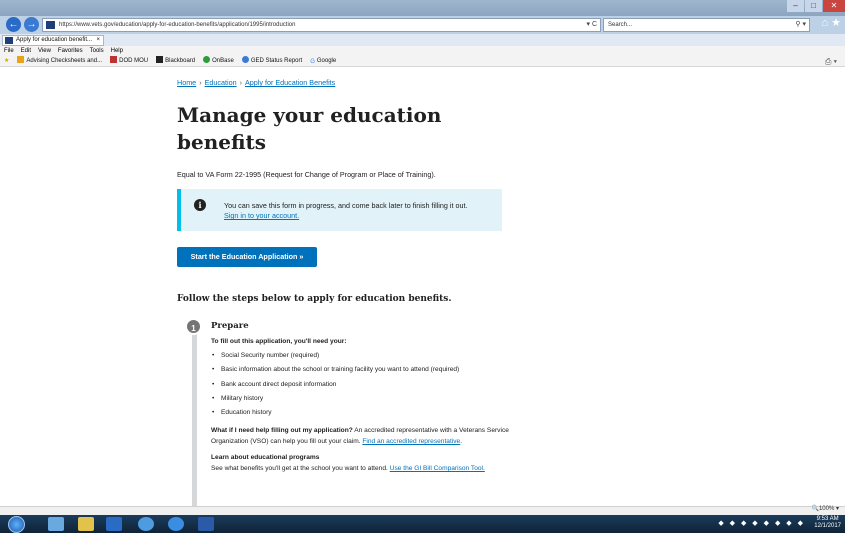 This screenshot has height=533, width=845. Describe the element at coordinates (193, 326) in the screenshot. I see `step-number-badge: 1` at that location.